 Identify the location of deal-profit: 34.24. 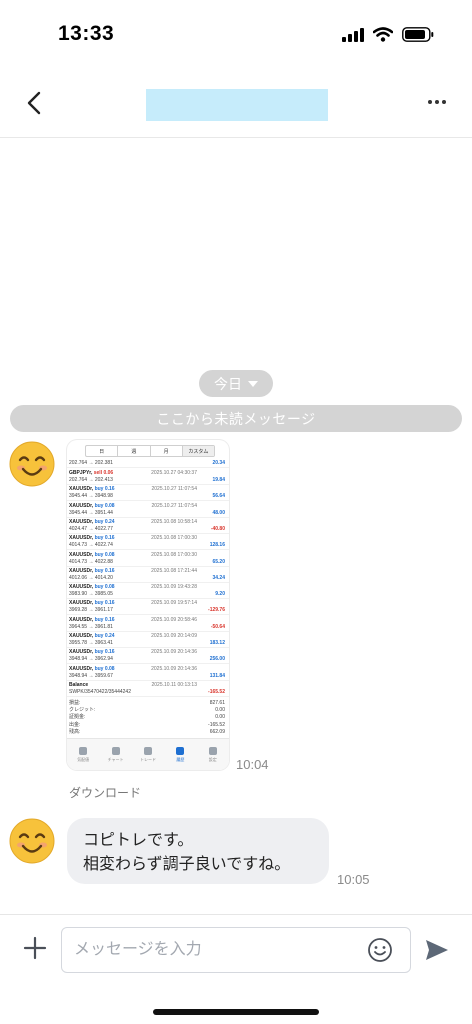
(218, 577).